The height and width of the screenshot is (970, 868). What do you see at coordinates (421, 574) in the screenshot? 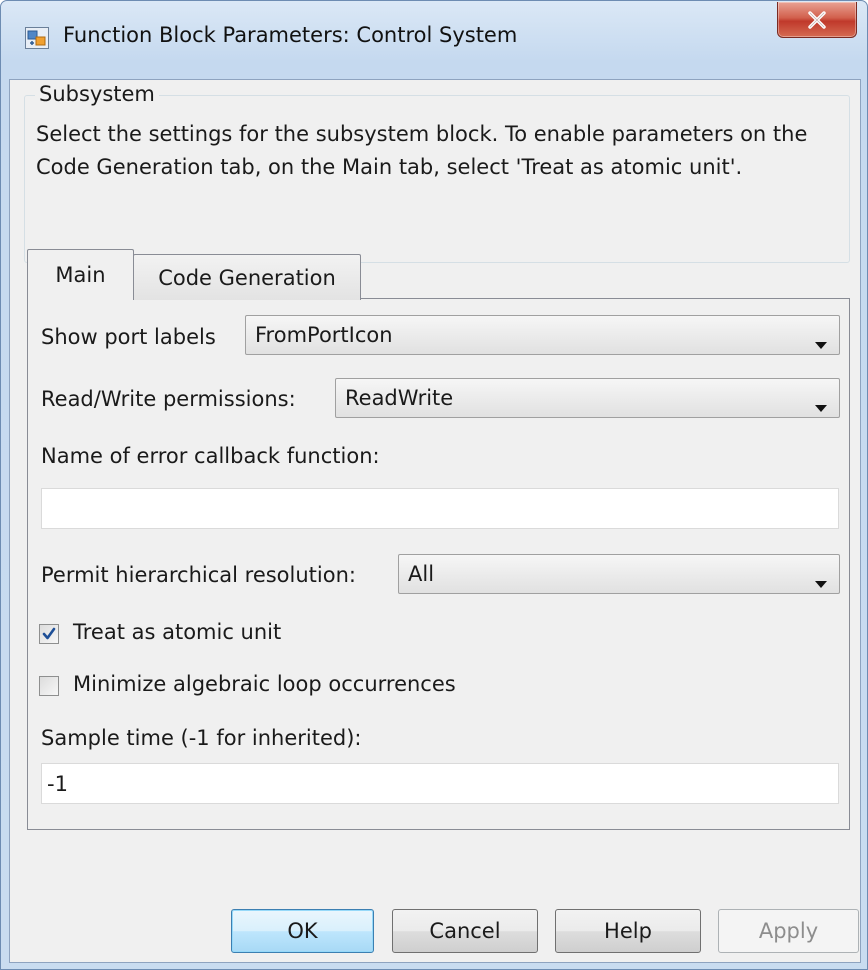
I see `dropdown-value: All` at bounding box center [421, 574].